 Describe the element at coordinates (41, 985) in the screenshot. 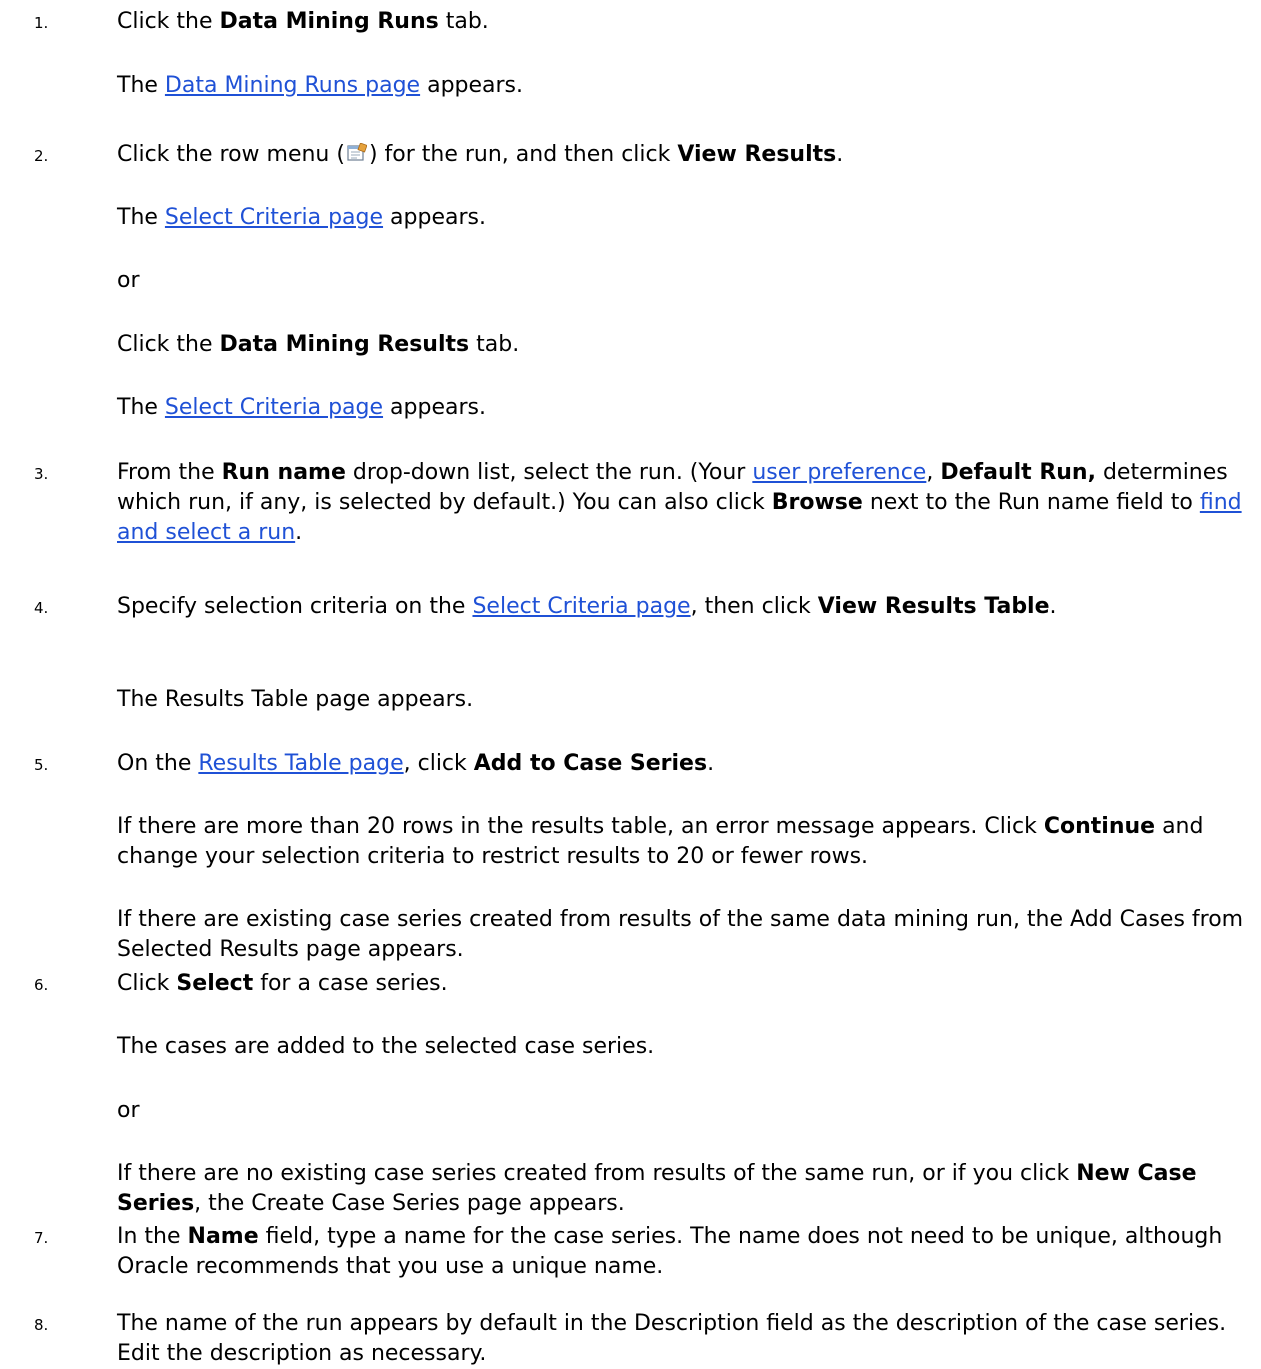

I see `step-number: 6.` at that location.